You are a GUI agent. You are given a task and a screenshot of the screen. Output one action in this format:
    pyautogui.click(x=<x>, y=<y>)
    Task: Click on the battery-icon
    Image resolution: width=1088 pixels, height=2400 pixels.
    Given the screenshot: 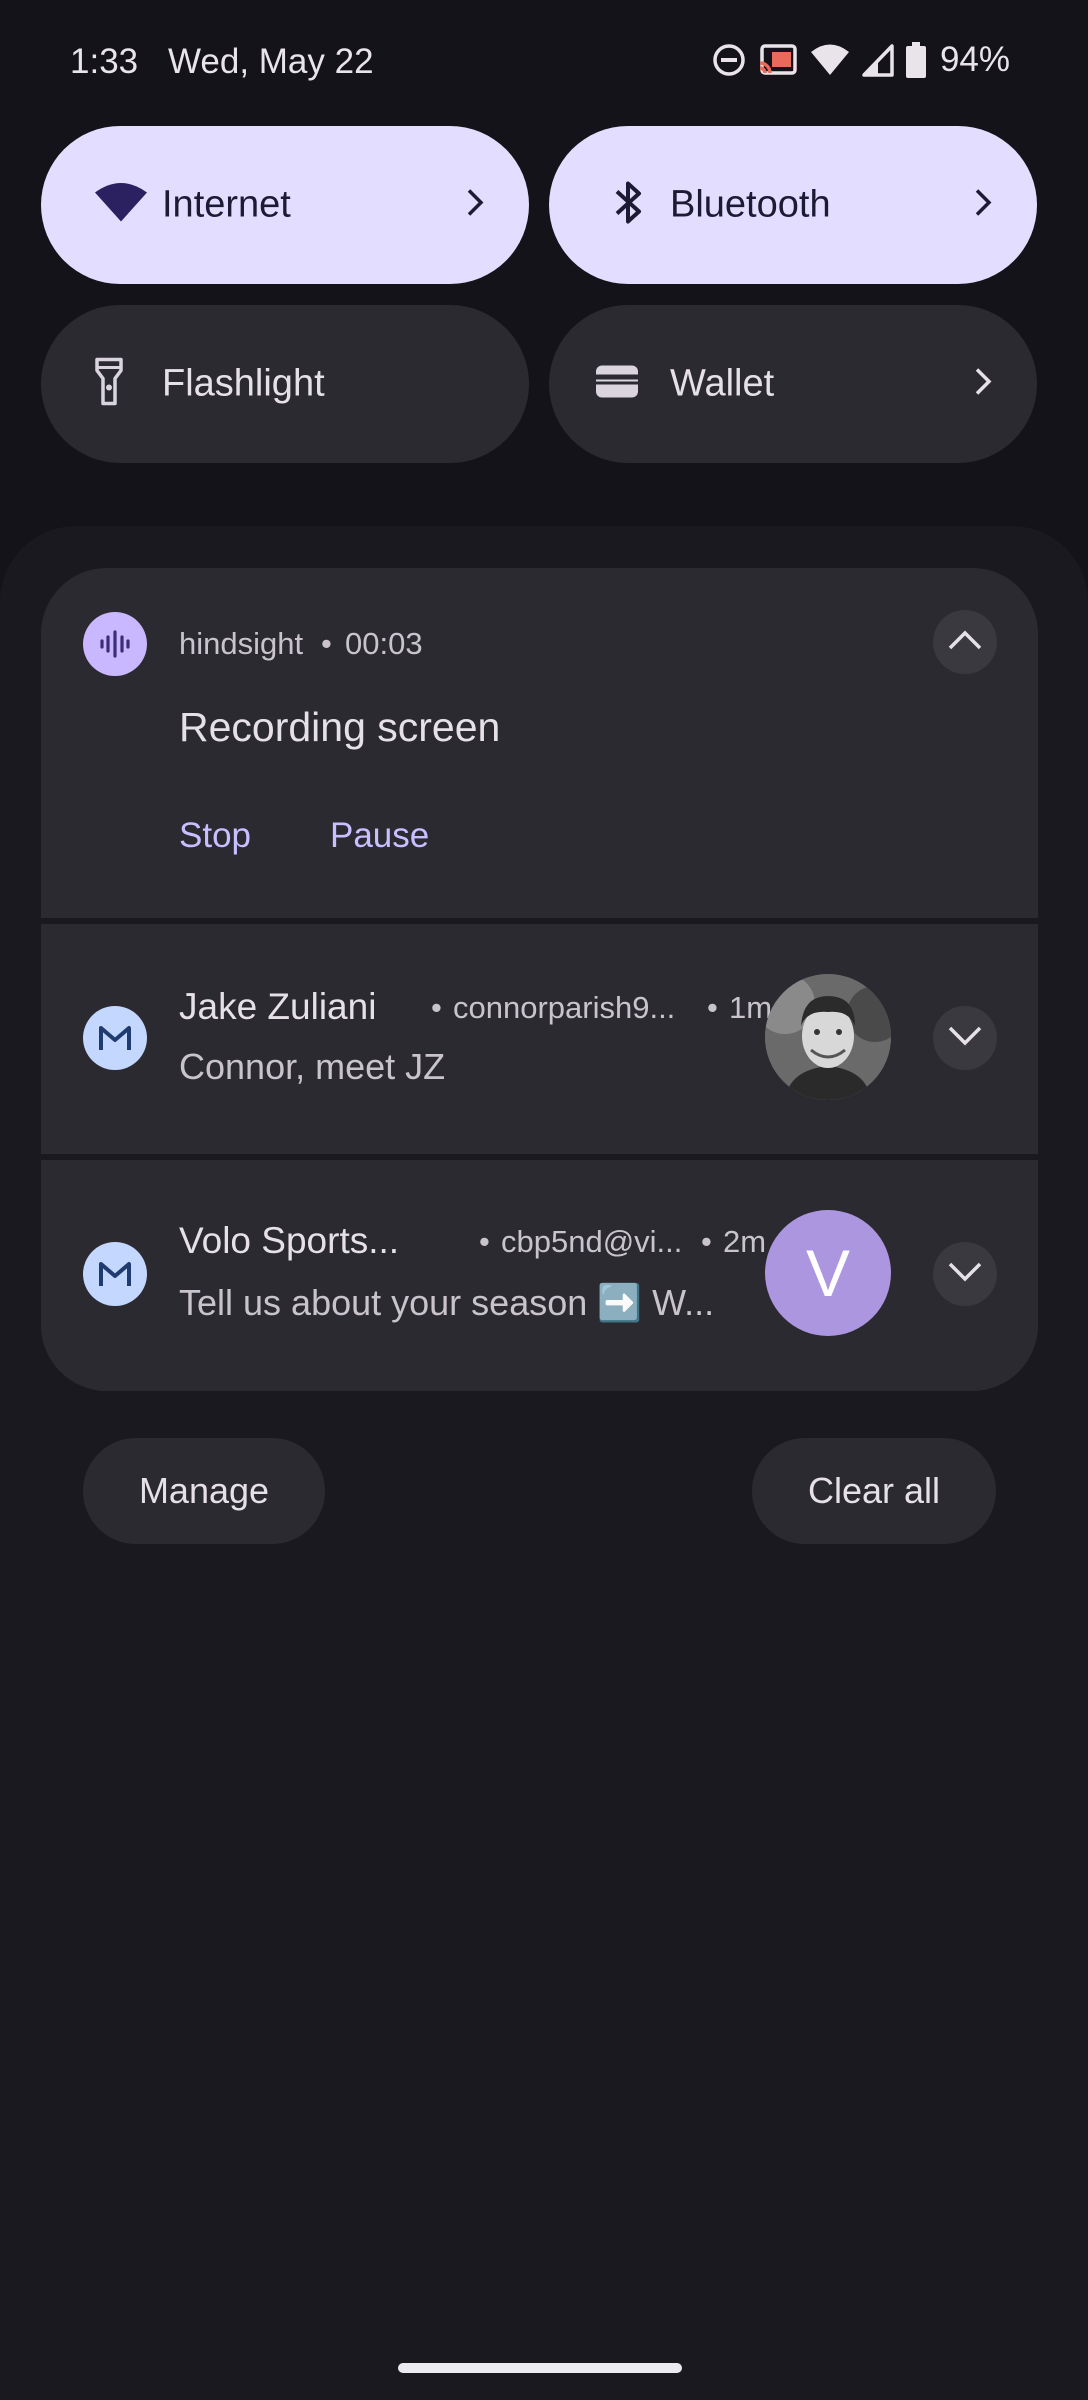 What is the action you would take?
    pyautogui.click(x=915, y=60)
    